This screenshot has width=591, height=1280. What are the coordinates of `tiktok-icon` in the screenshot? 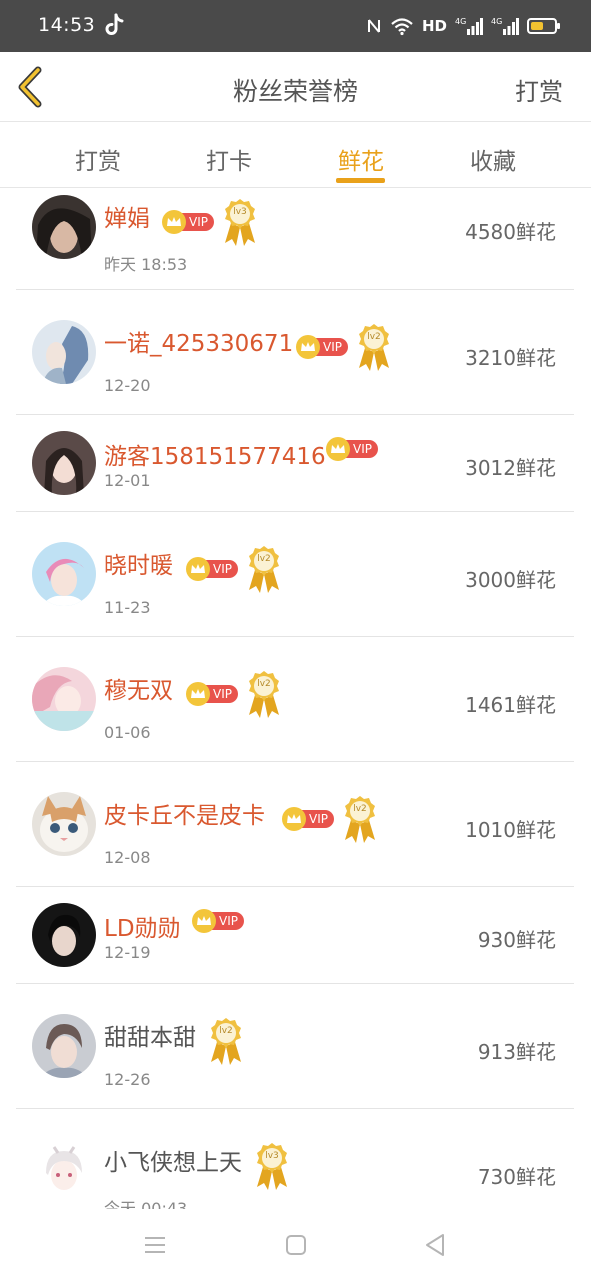 It's located at (115, 25).